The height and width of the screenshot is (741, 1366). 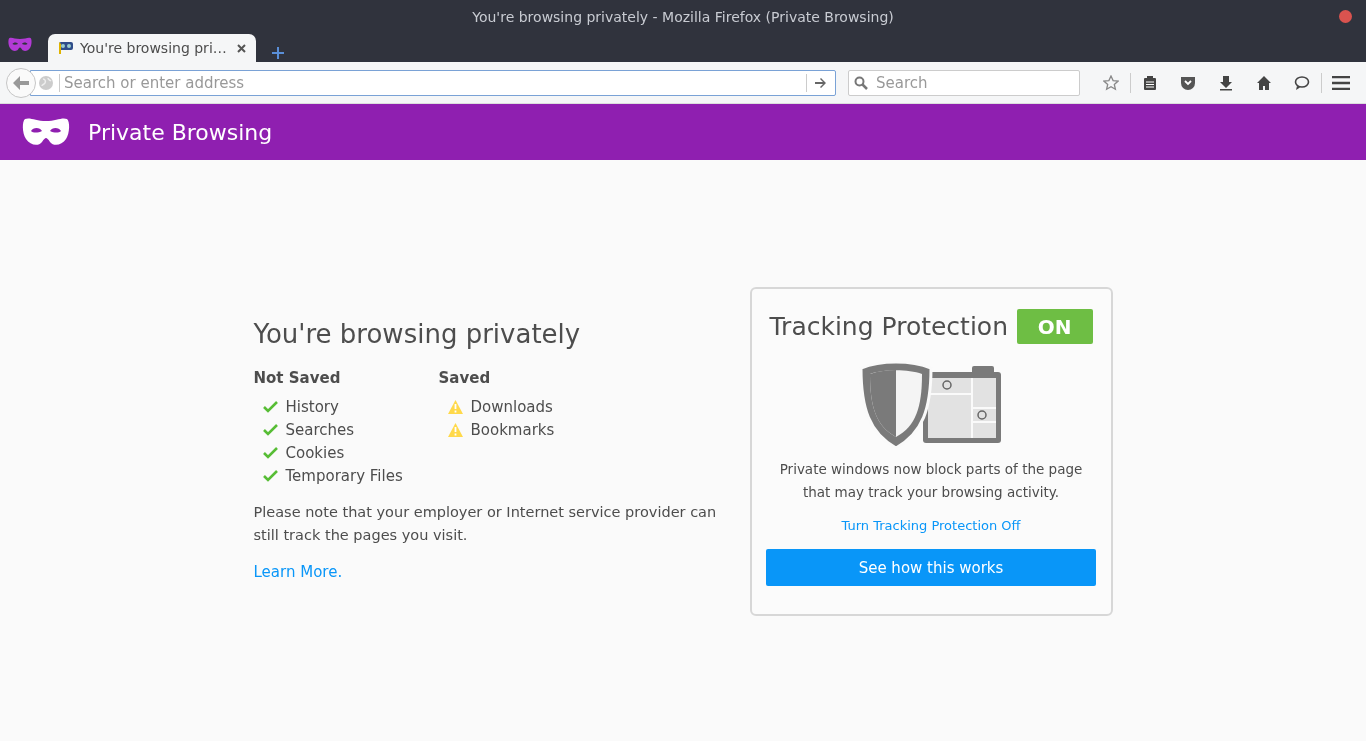 I want to click on turn-off-link: Turn Tracking Protection Off, so click(x=931, y=525).